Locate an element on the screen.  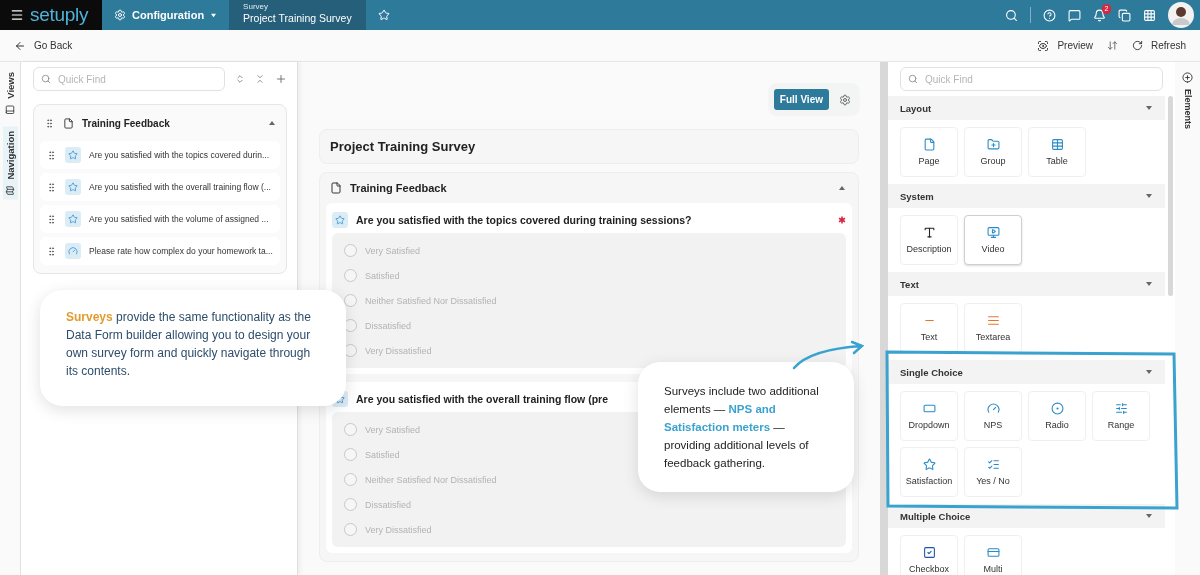
module-menu: Configuration is located at coordinates (166, 15).